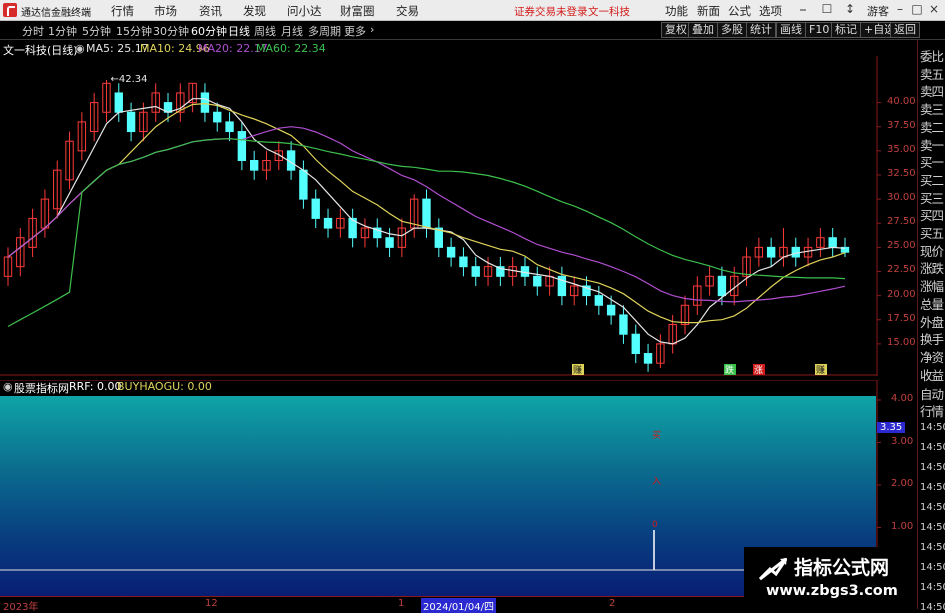  I want to click on quote-label: 买三, so click(931, 197).